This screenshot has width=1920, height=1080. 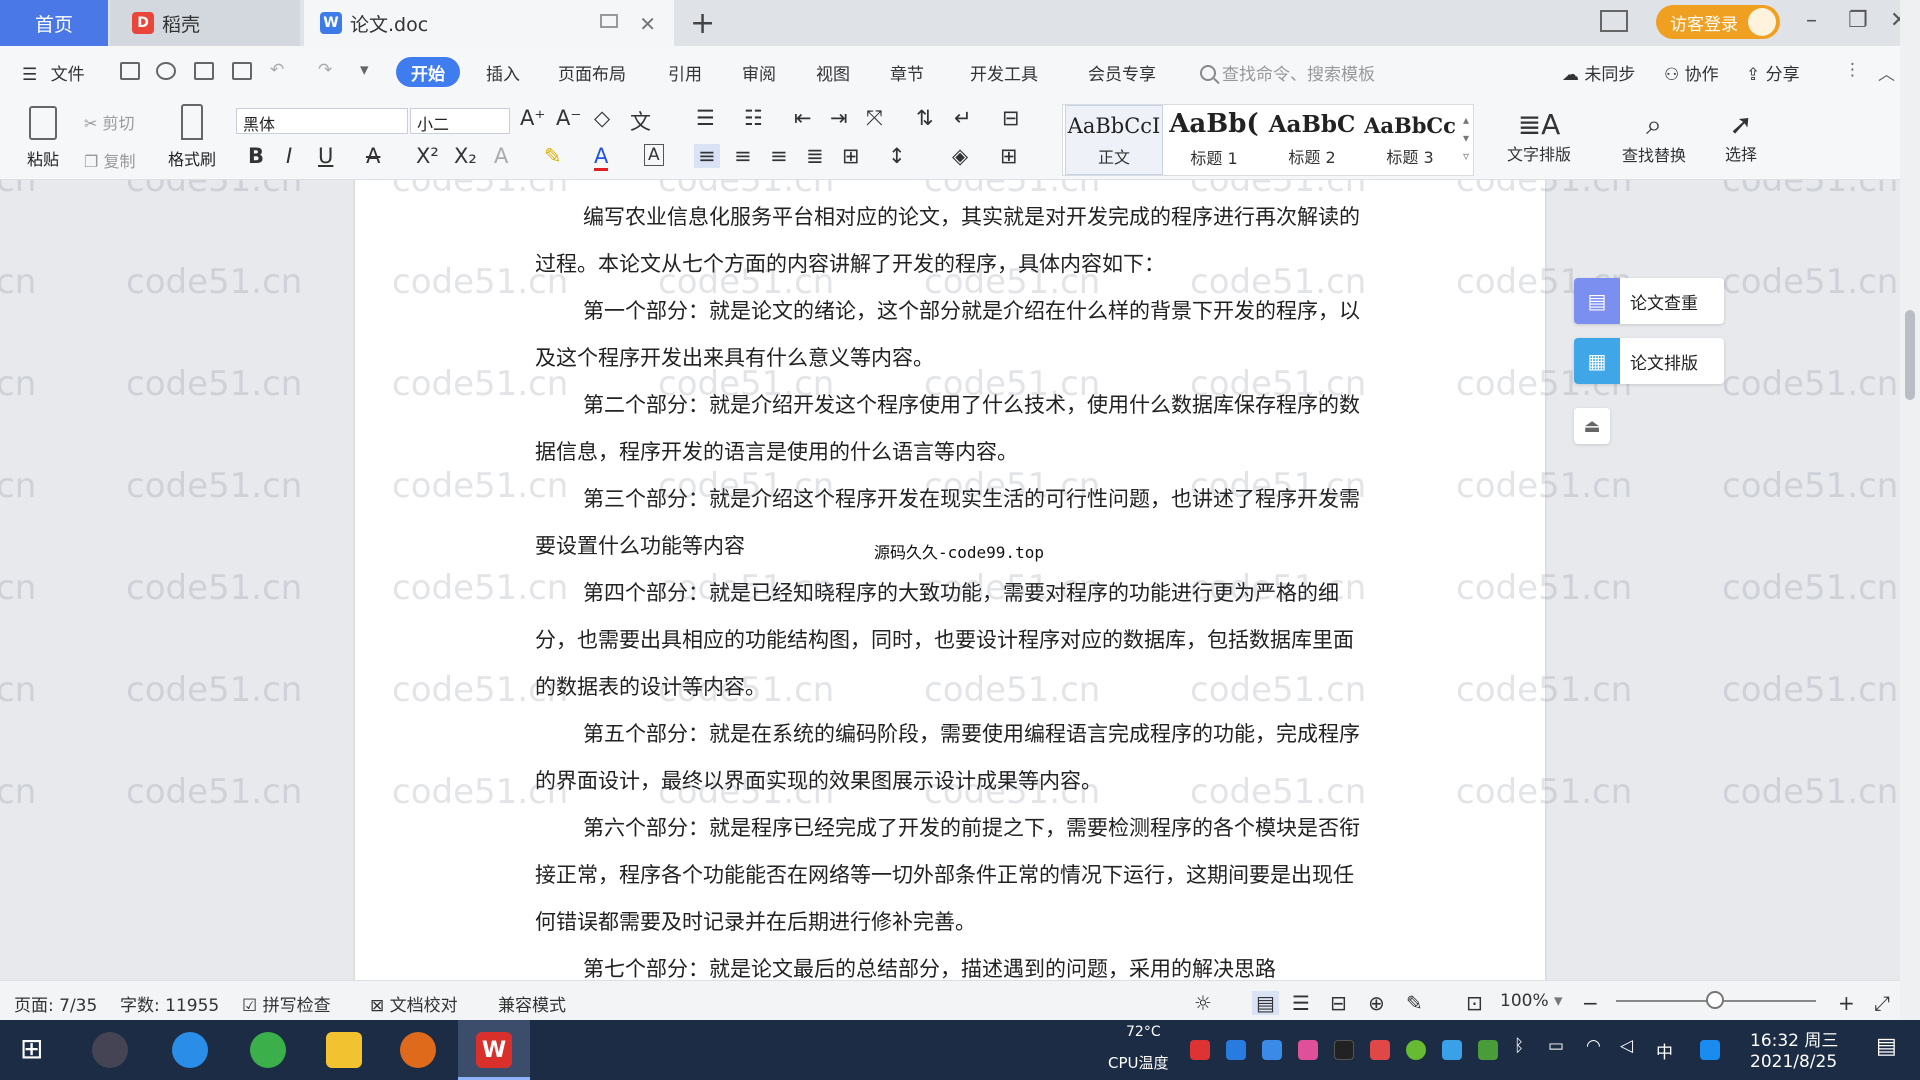 What do you see at coordinates (1009, 156) in the screenshot?
I see `borders-icon: ⊞` at bounding box center [1009, 156].